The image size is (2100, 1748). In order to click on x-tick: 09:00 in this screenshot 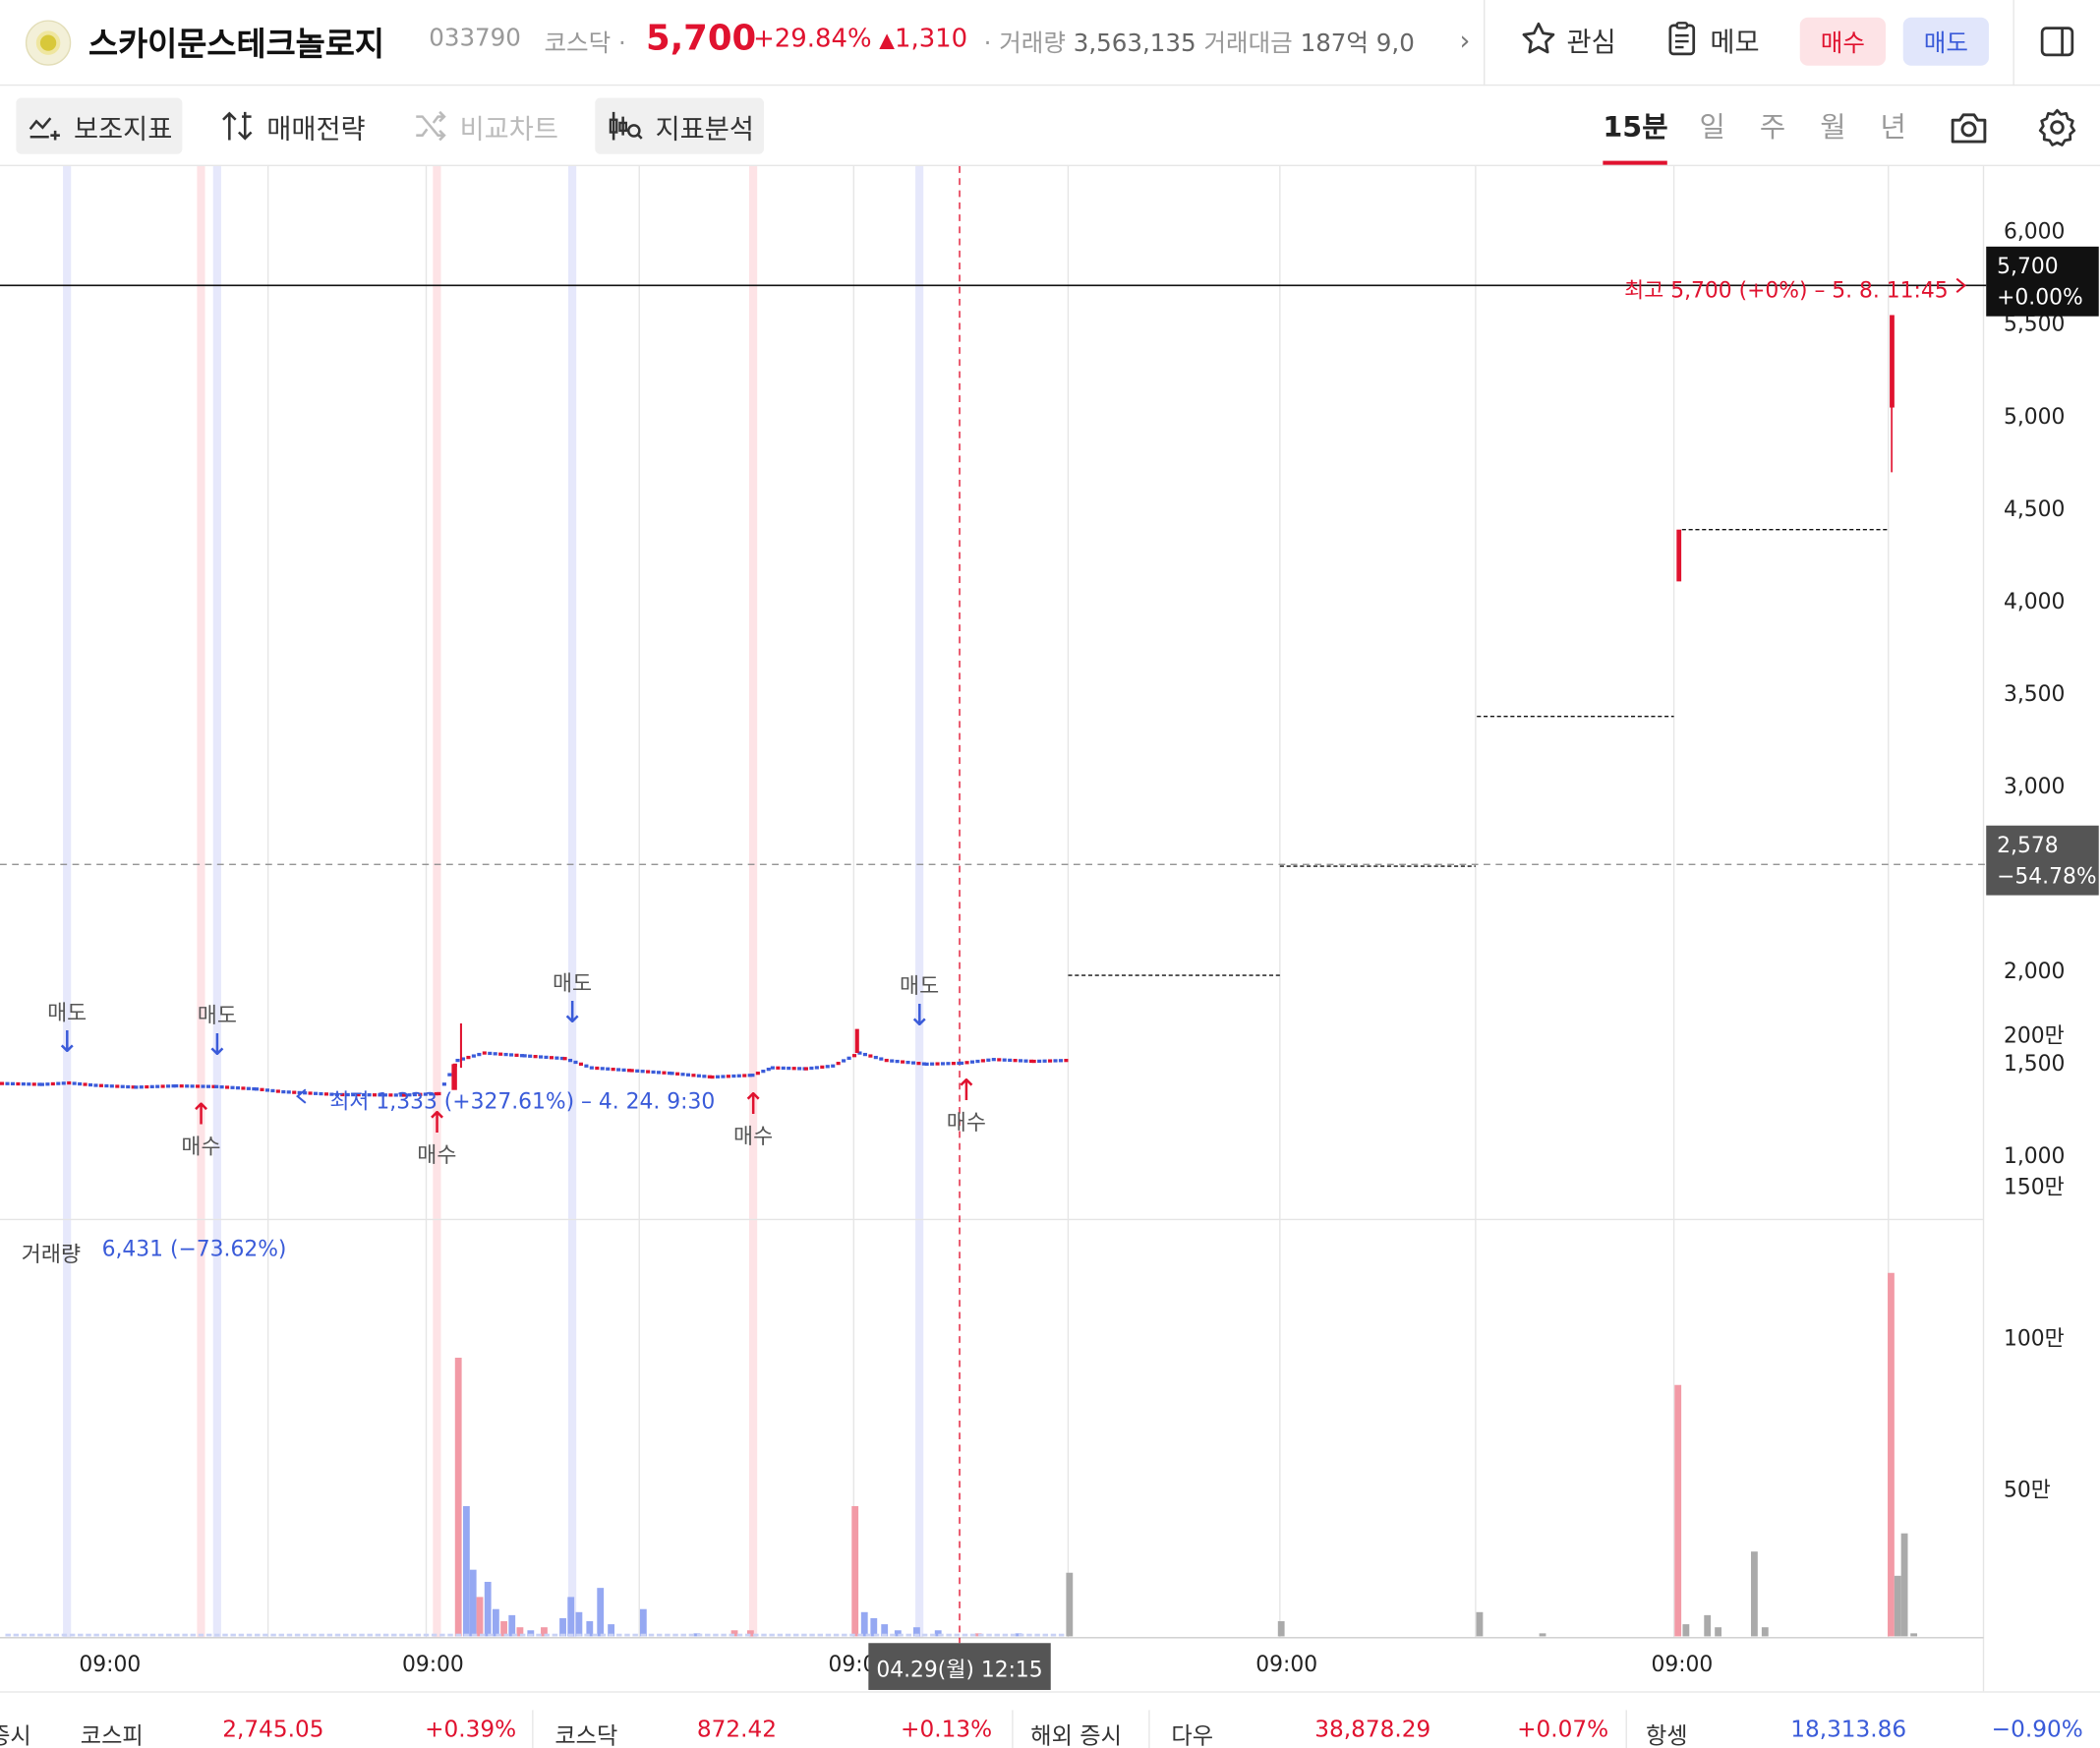, I will do `click(432, 1664)`.